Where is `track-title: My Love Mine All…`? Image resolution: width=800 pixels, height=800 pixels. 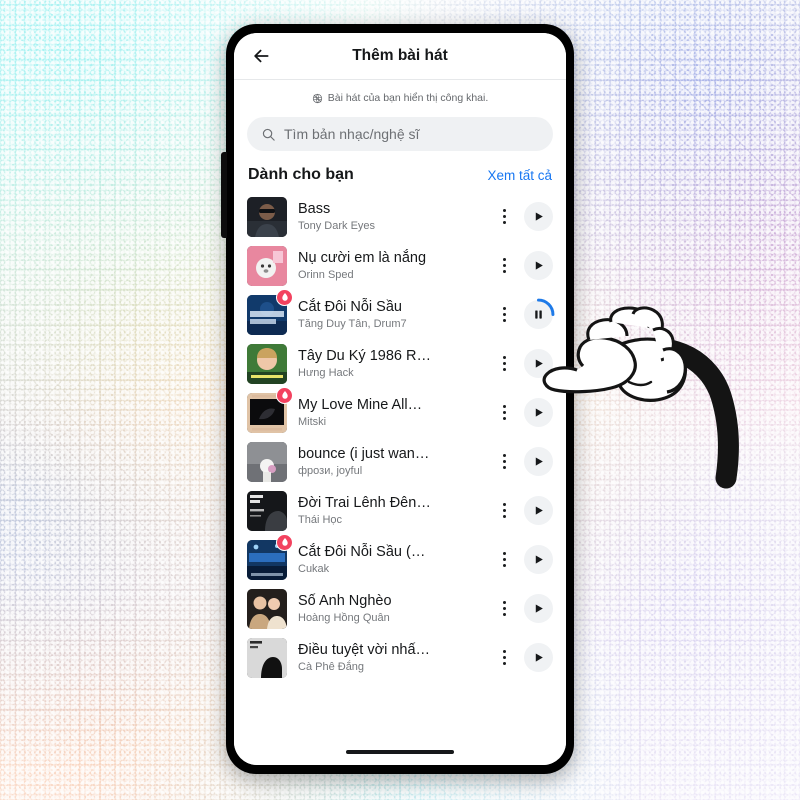
track-title: My Love Mine All… is located at coordinates (360, 404).